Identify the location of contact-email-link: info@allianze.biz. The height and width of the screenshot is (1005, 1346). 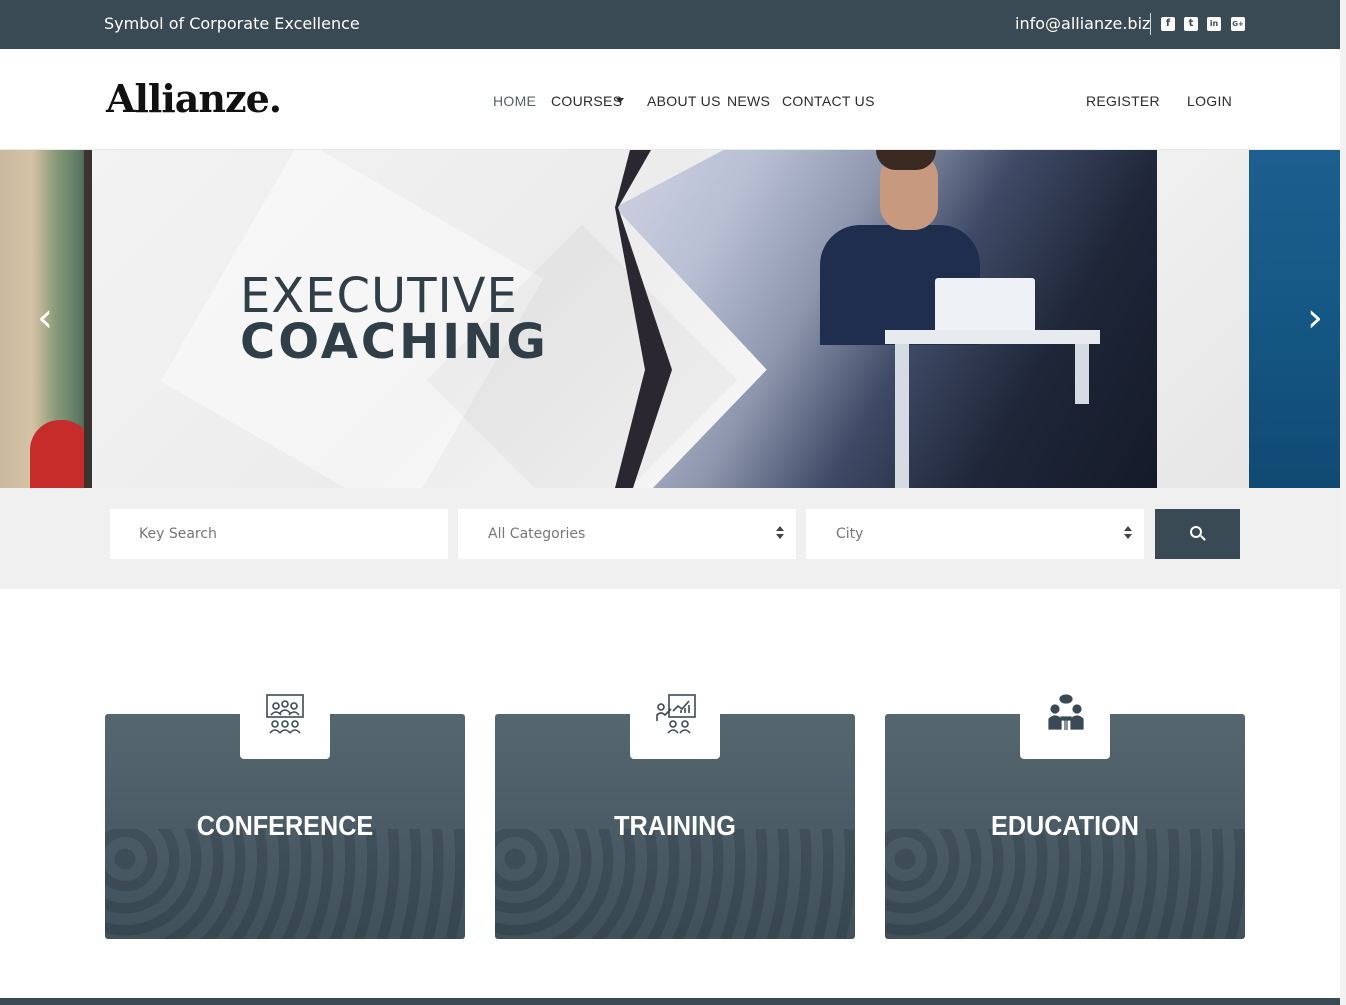
(1082, 23).